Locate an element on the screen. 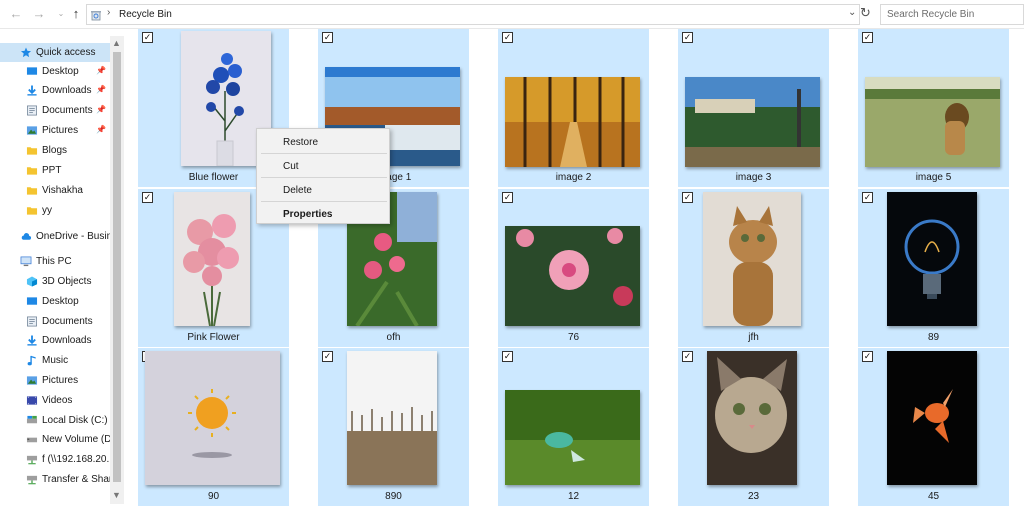  sidebar-item-label: Documents is located at coordinates (67, 110).